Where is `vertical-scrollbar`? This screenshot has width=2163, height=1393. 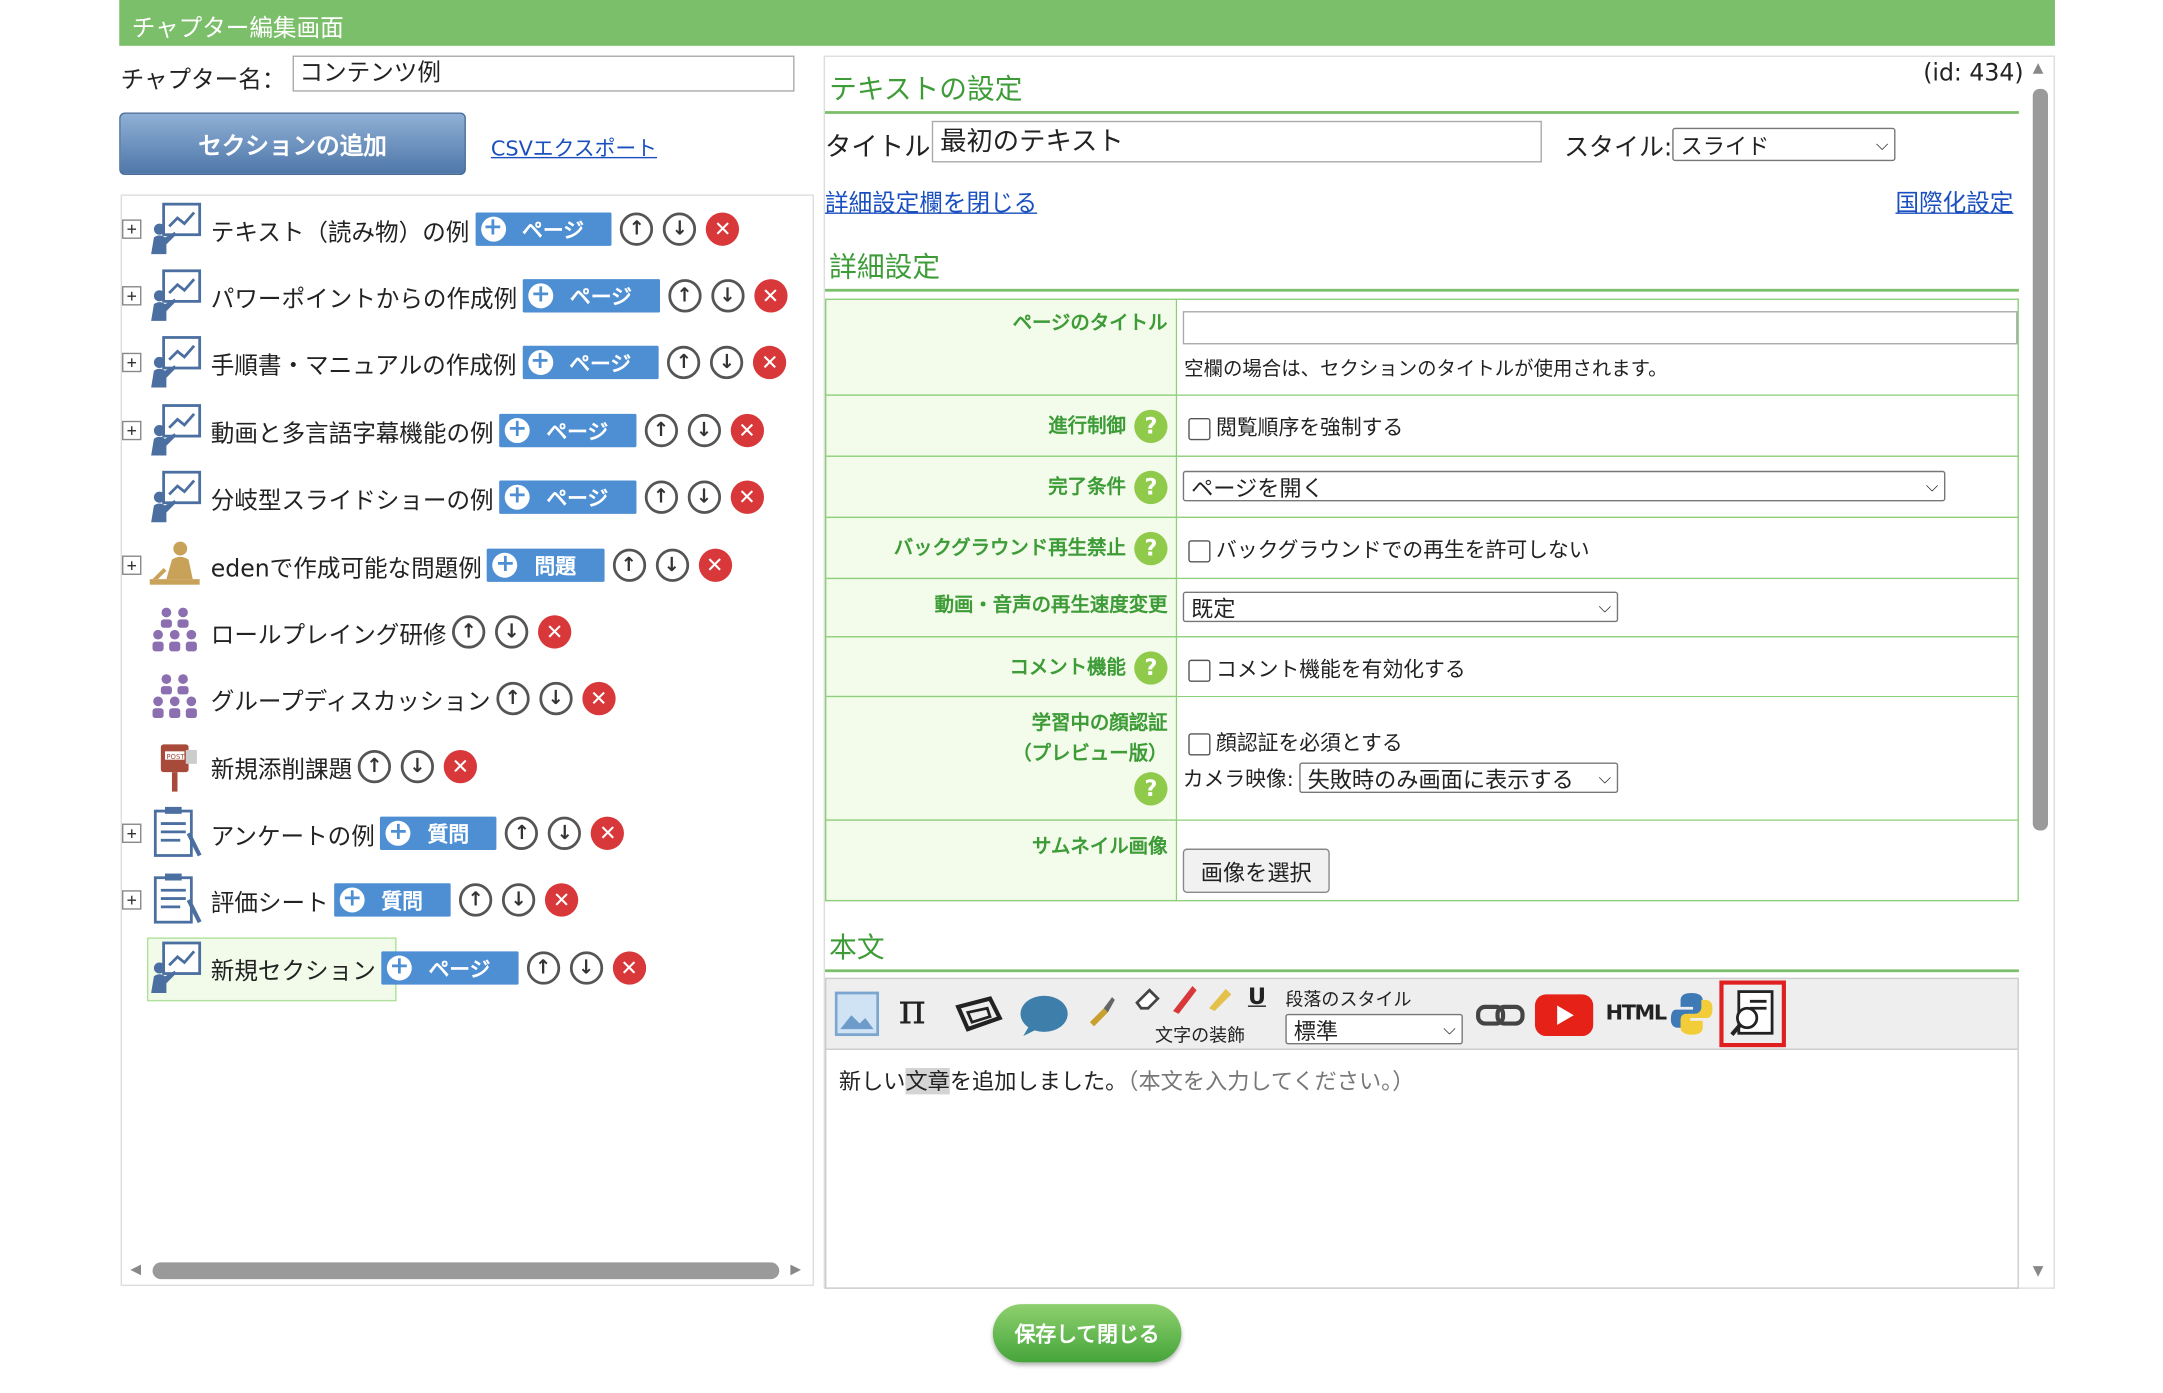
vertical-scrollbar is located at coordinates (2040, 459).